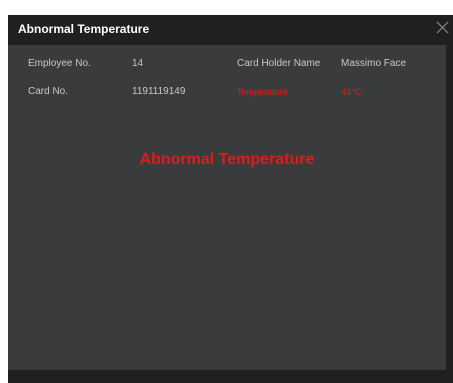 The image size is (453, 383). I want to click on card-no-value: 1191119149, so click(159, 91).